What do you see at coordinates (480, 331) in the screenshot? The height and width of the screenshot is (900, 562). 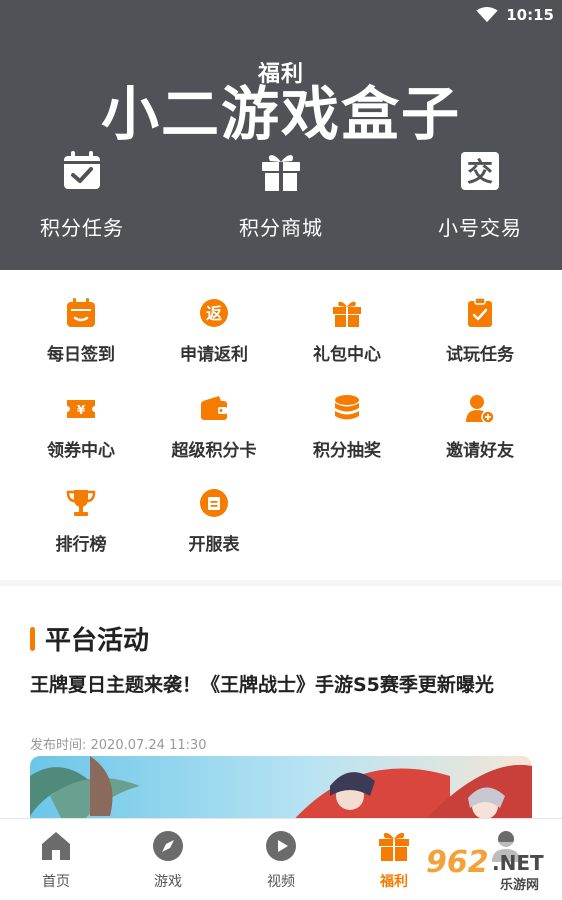 I see `trial-task-button: 试玩任务` at bounding box center [480, 331].